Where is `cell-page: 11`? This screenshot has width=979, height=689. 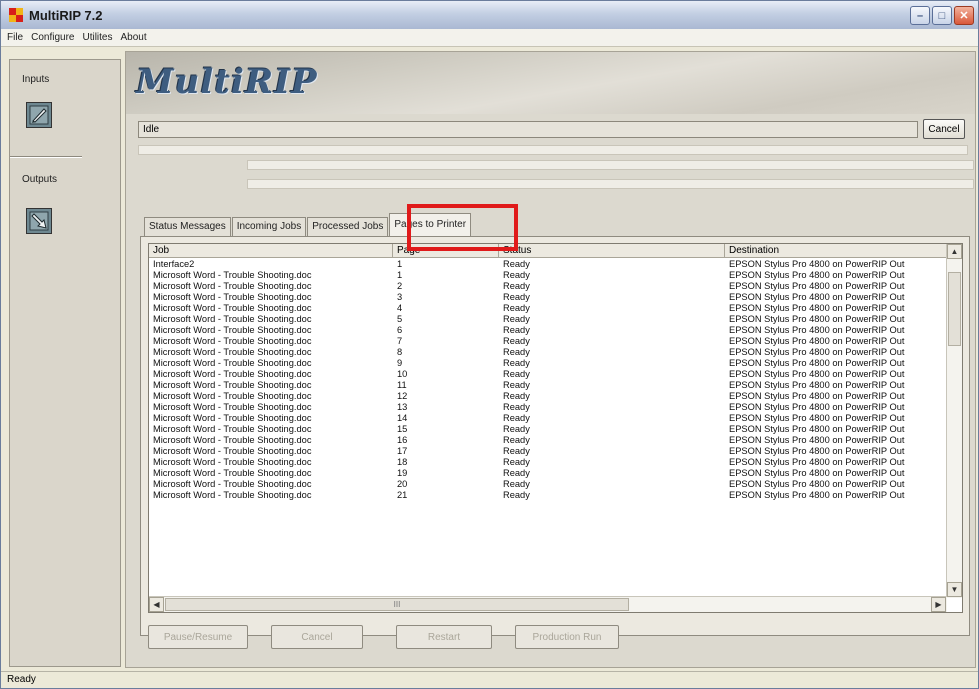
cell-page: 11 is located at coordinates (402, 385).